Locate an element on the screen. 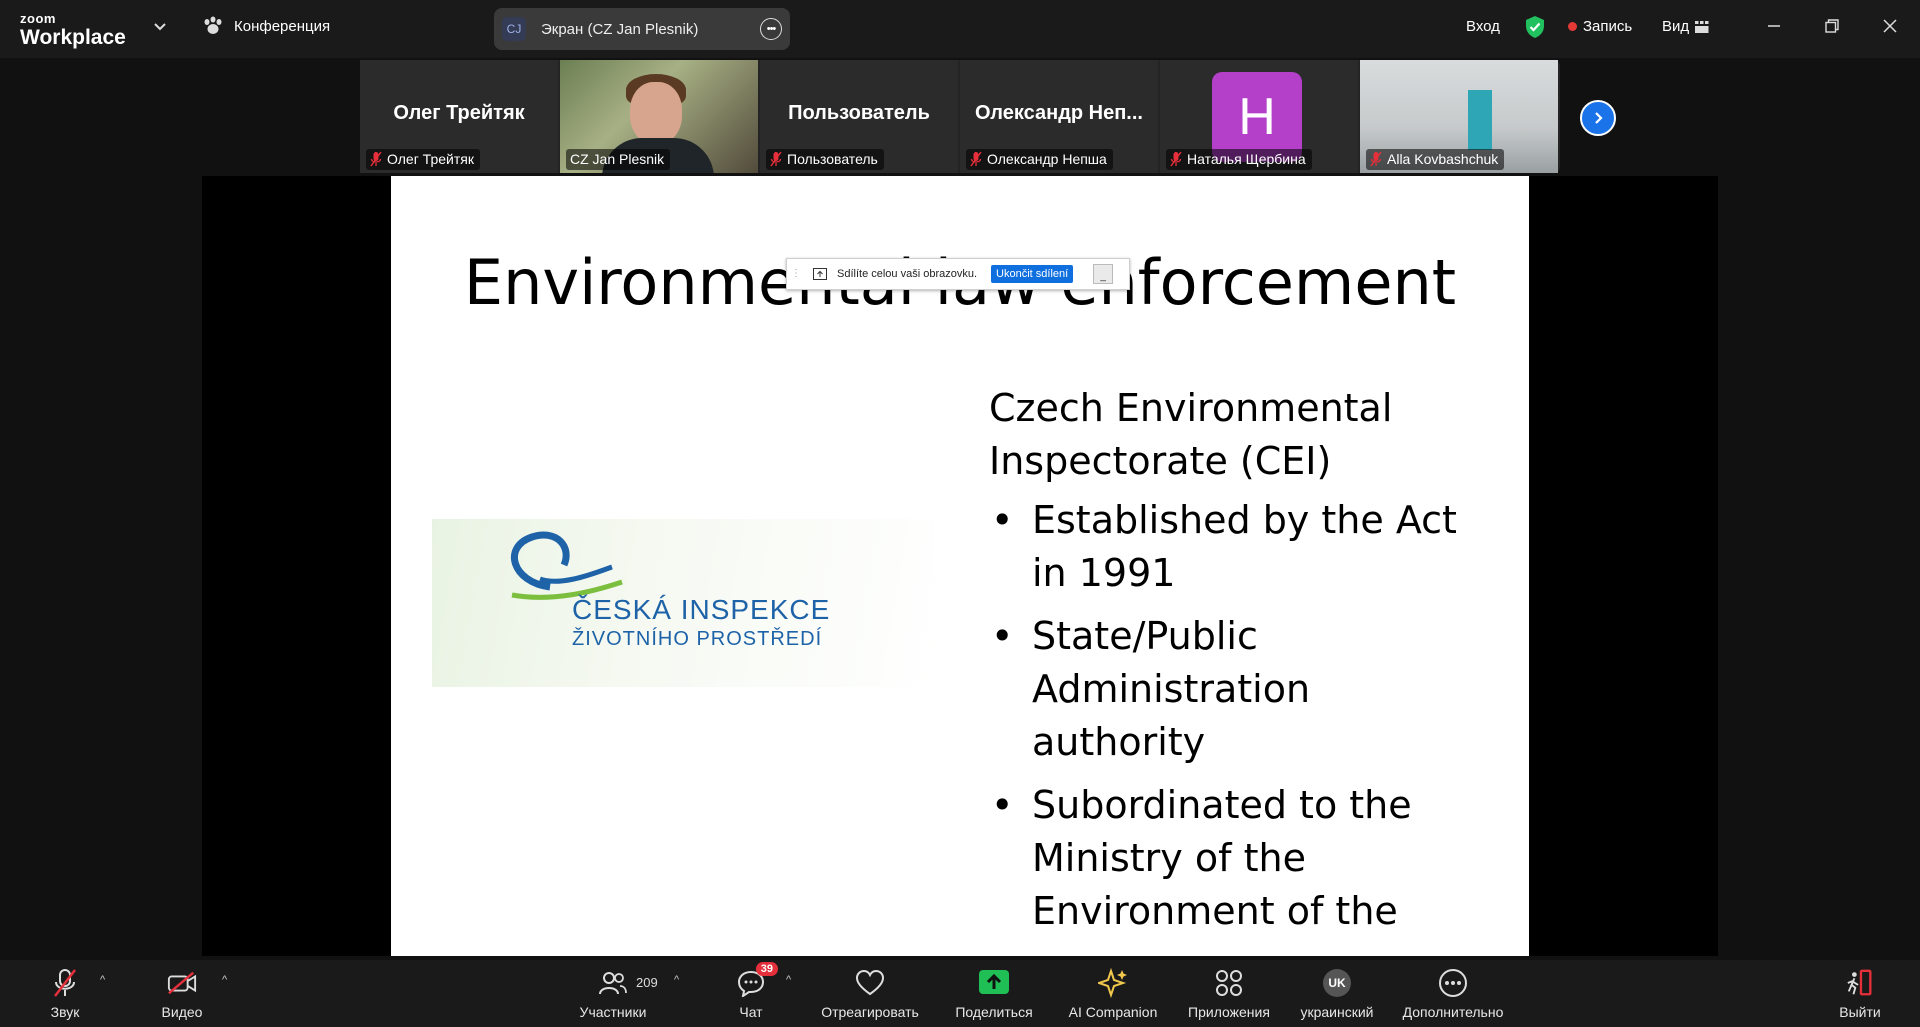 This screenshot has height=1027, width=1920. zoom-workplace-logo: zoom Workplace is located at coordinates (73, 30).